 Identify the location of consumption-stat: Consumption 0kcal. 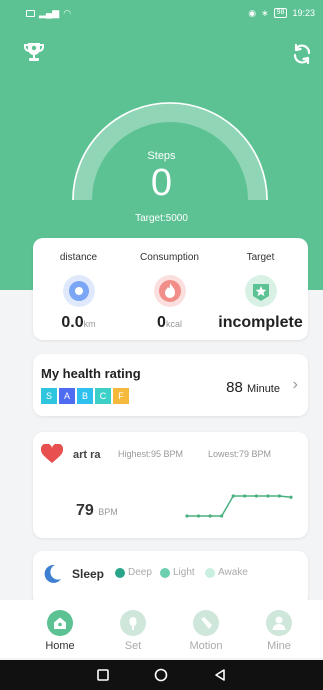
(169, 289).